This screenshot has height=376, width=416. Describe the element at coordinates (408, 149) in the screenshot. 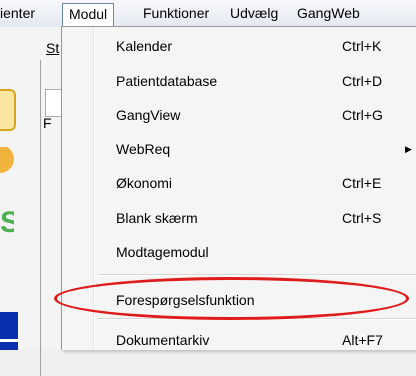

I see `submenu-arrow-icon: ▶` at that location.